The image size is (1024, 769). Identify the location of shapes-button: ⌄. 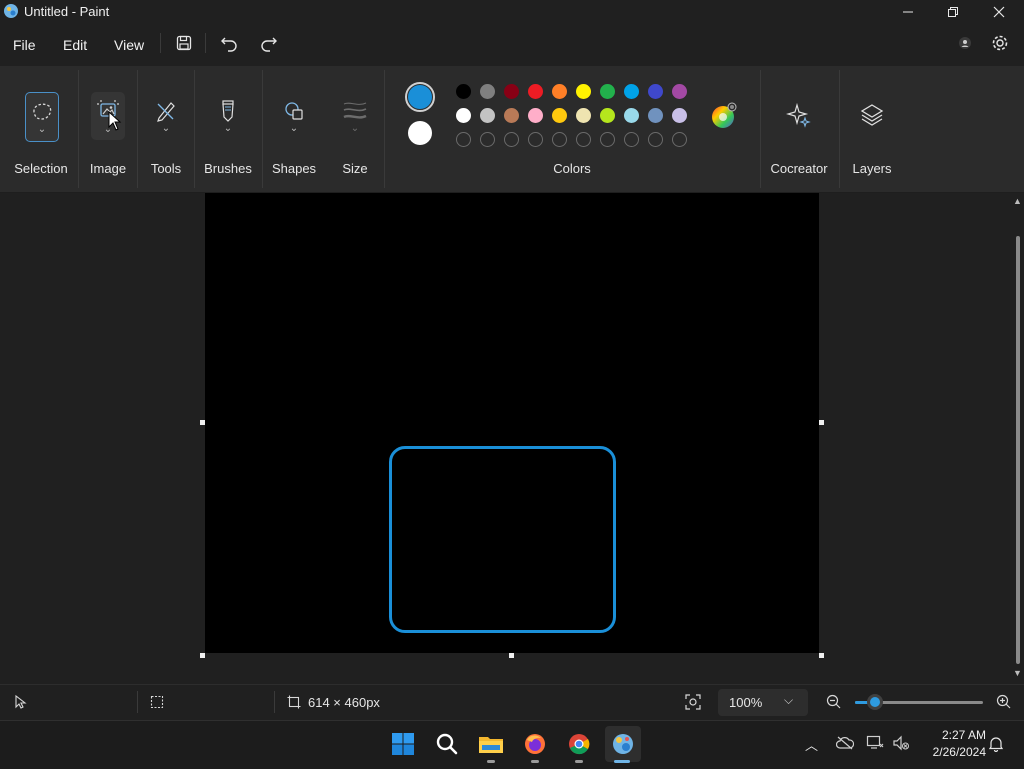
(294, 116).